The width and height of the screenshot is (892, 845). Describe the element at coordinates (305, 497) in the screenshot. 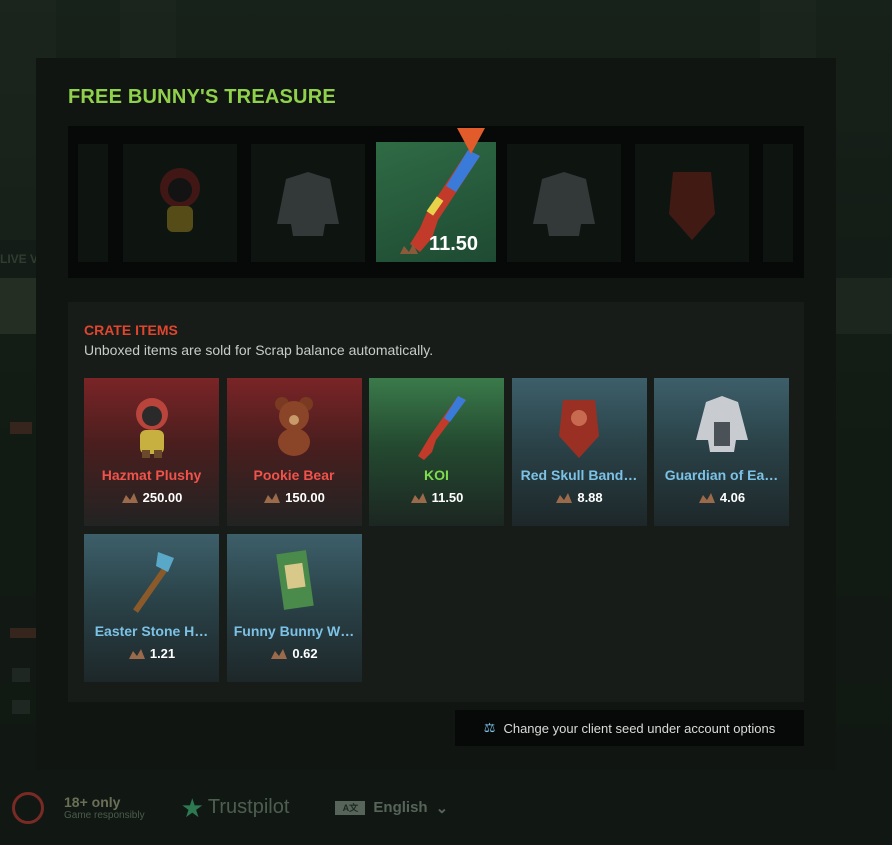

I see `item-price-value: 150.00` at that location.